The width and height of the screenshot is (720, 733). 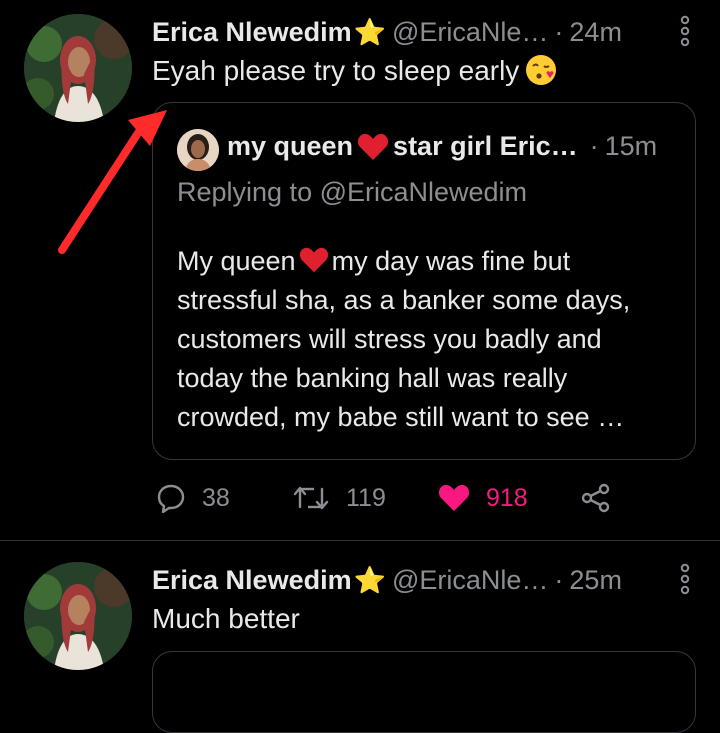 What do you see at coordinates (541, 70) in the screenshot?
I see `face-blowing-kiss-emoji-icon` at bounding box center [541, 70].